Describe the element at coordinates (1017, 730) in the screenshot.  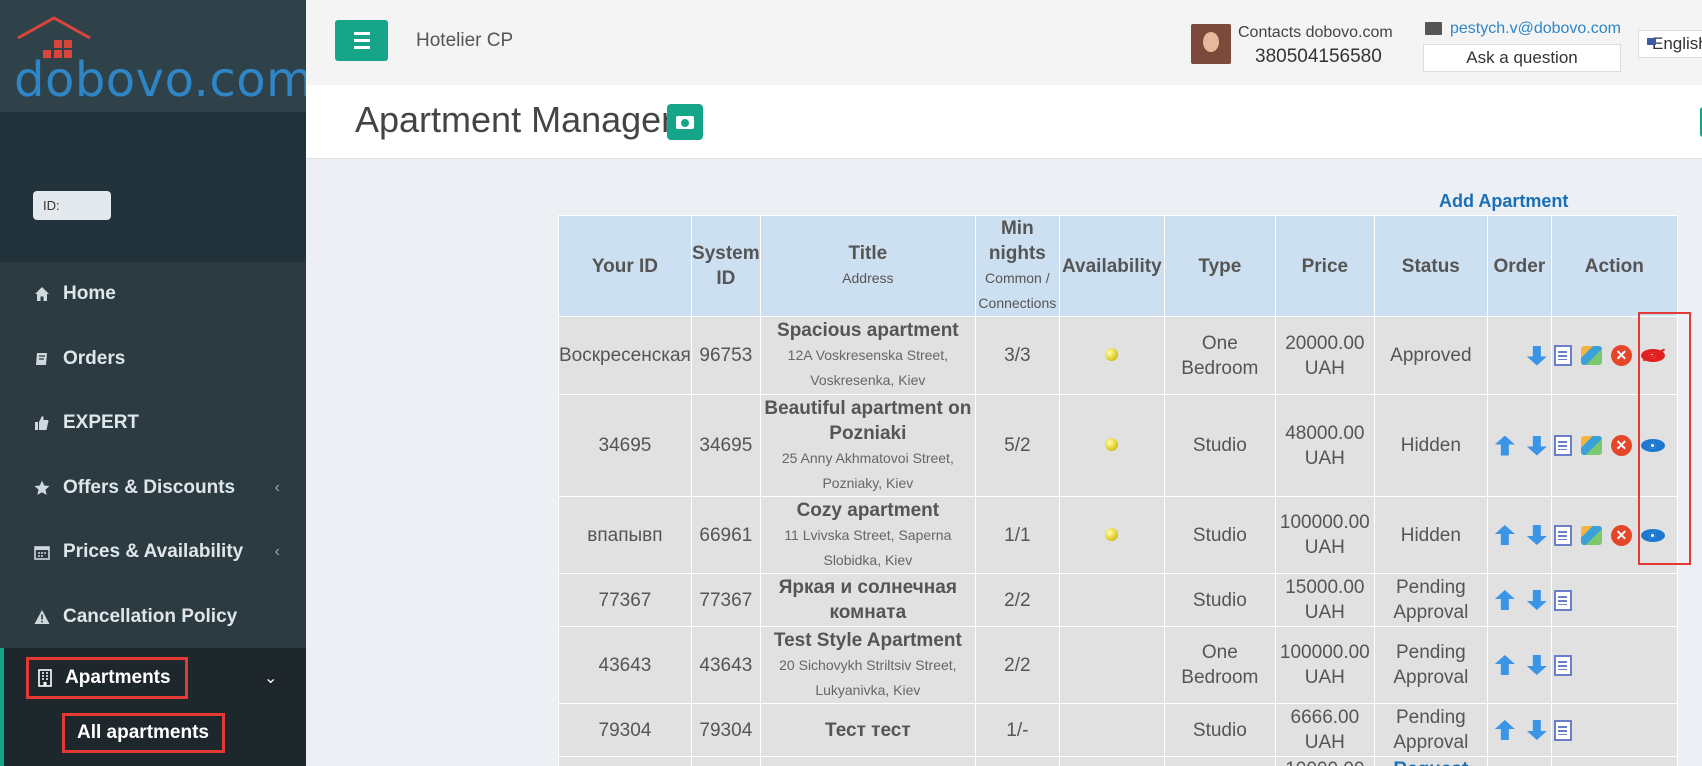
I see `cell-min-nights: 1/-` at that location.